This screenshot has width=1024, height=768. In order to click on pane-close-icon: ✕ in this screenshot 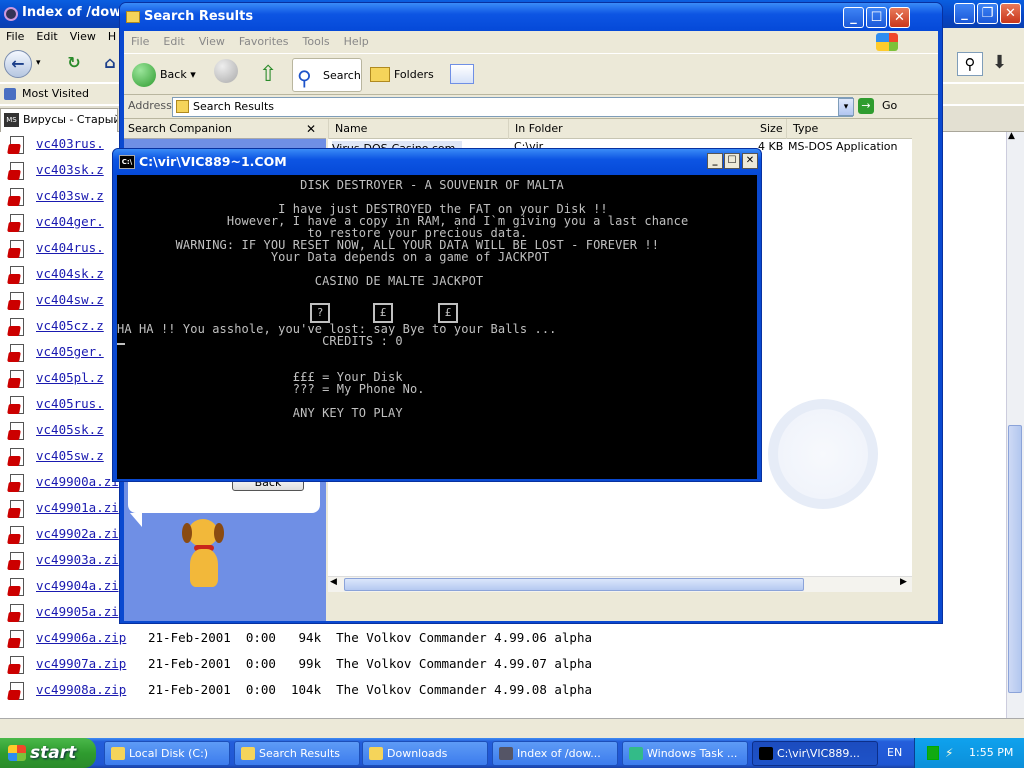, I will do `click(311, 129)`.